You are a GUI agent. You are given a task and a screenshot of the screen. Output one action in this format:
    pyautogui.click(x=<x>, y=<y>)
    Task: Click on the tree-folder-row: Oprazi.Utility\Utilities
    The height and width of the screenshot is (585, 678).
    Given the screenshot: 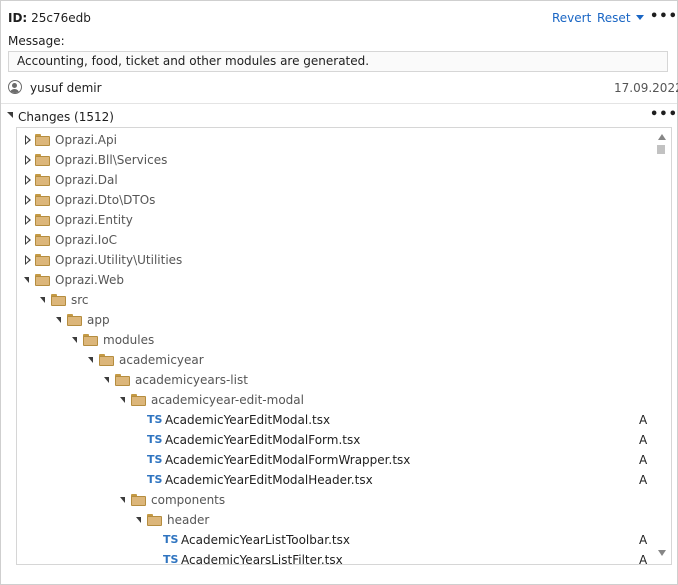 What is the action you would take?
    pyautogui.click(x=332, y=260)
    